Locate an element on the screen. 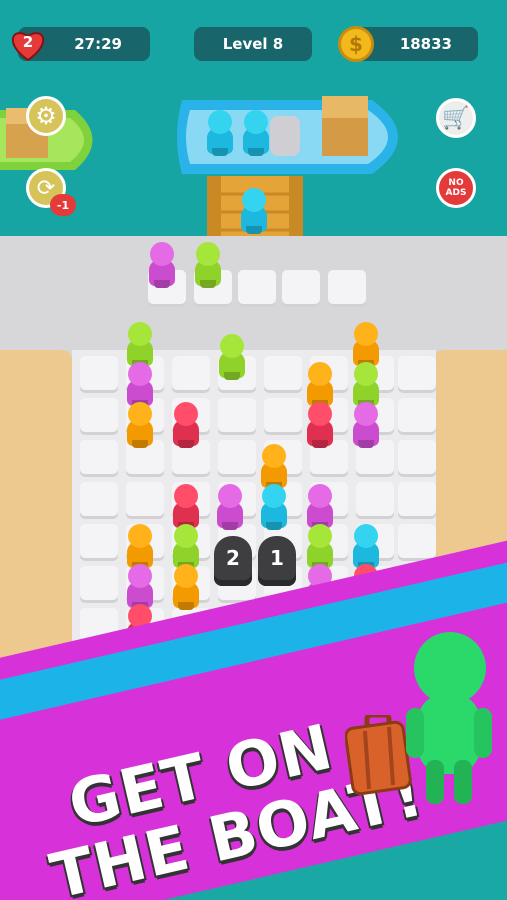 The width and height of the screenshot is (507, 900). no-ads-text-2: ADS is located at coordinates (456, 193).